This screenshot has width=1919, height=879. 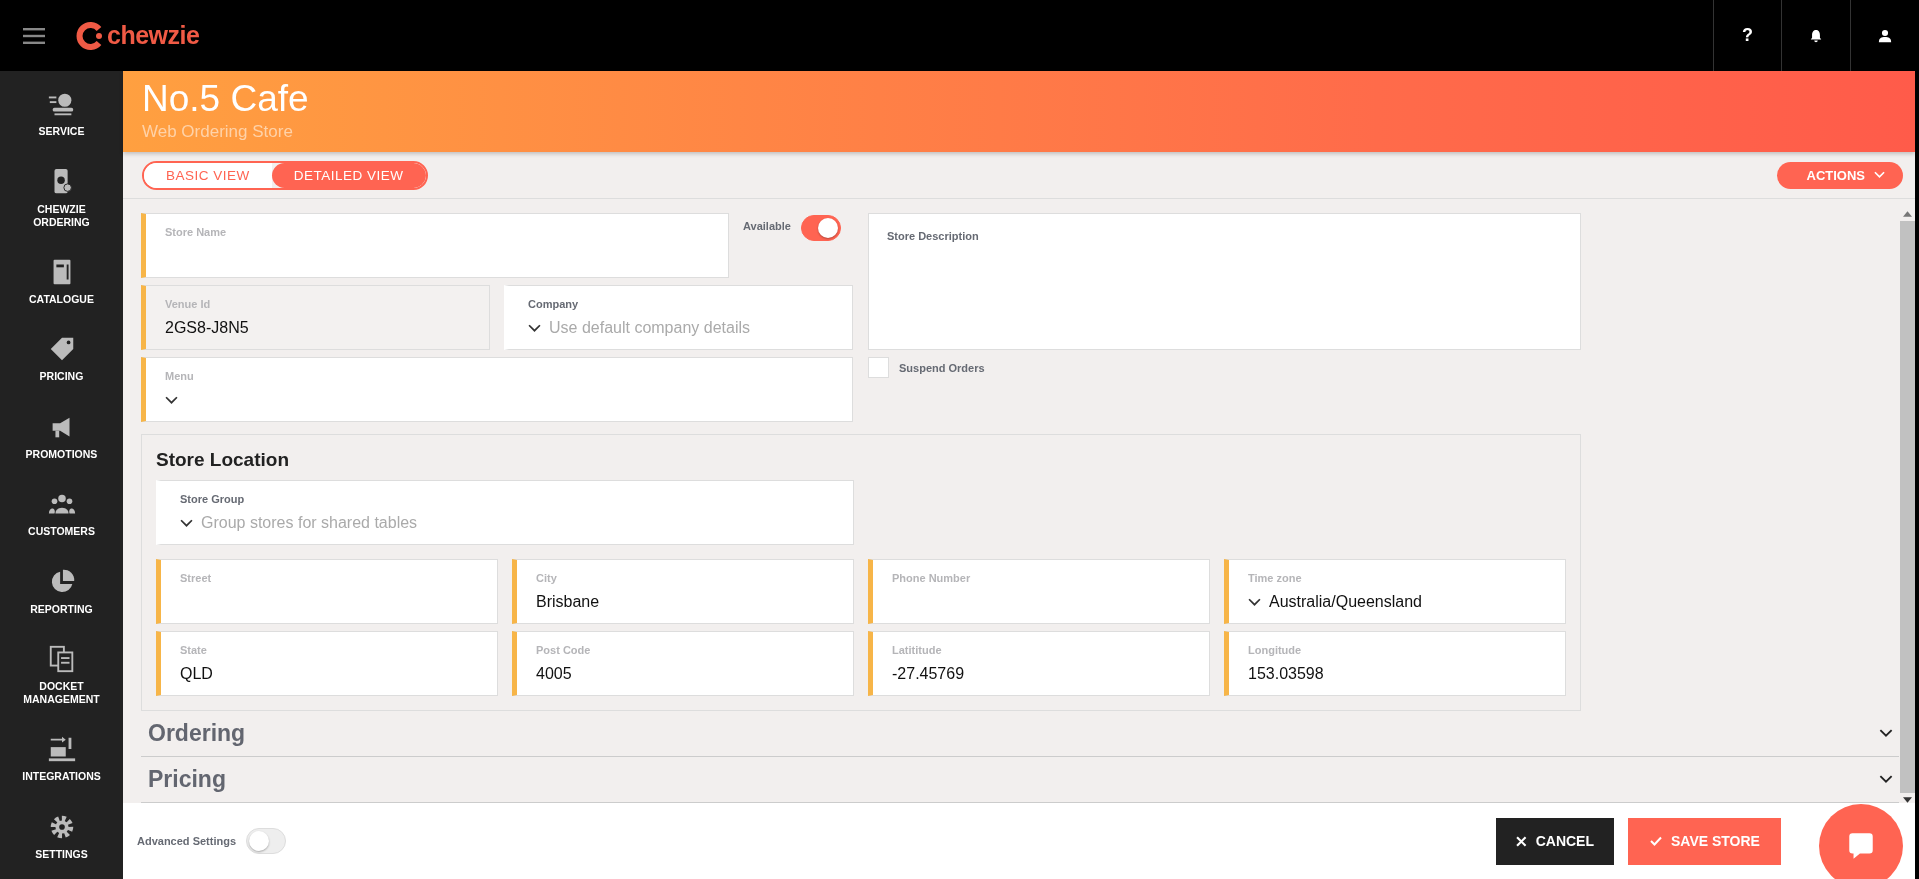 What do you see at coordinates (137, 35) in the screenshot?
I see `logo: chewzie` at bounding box center [137, 35].